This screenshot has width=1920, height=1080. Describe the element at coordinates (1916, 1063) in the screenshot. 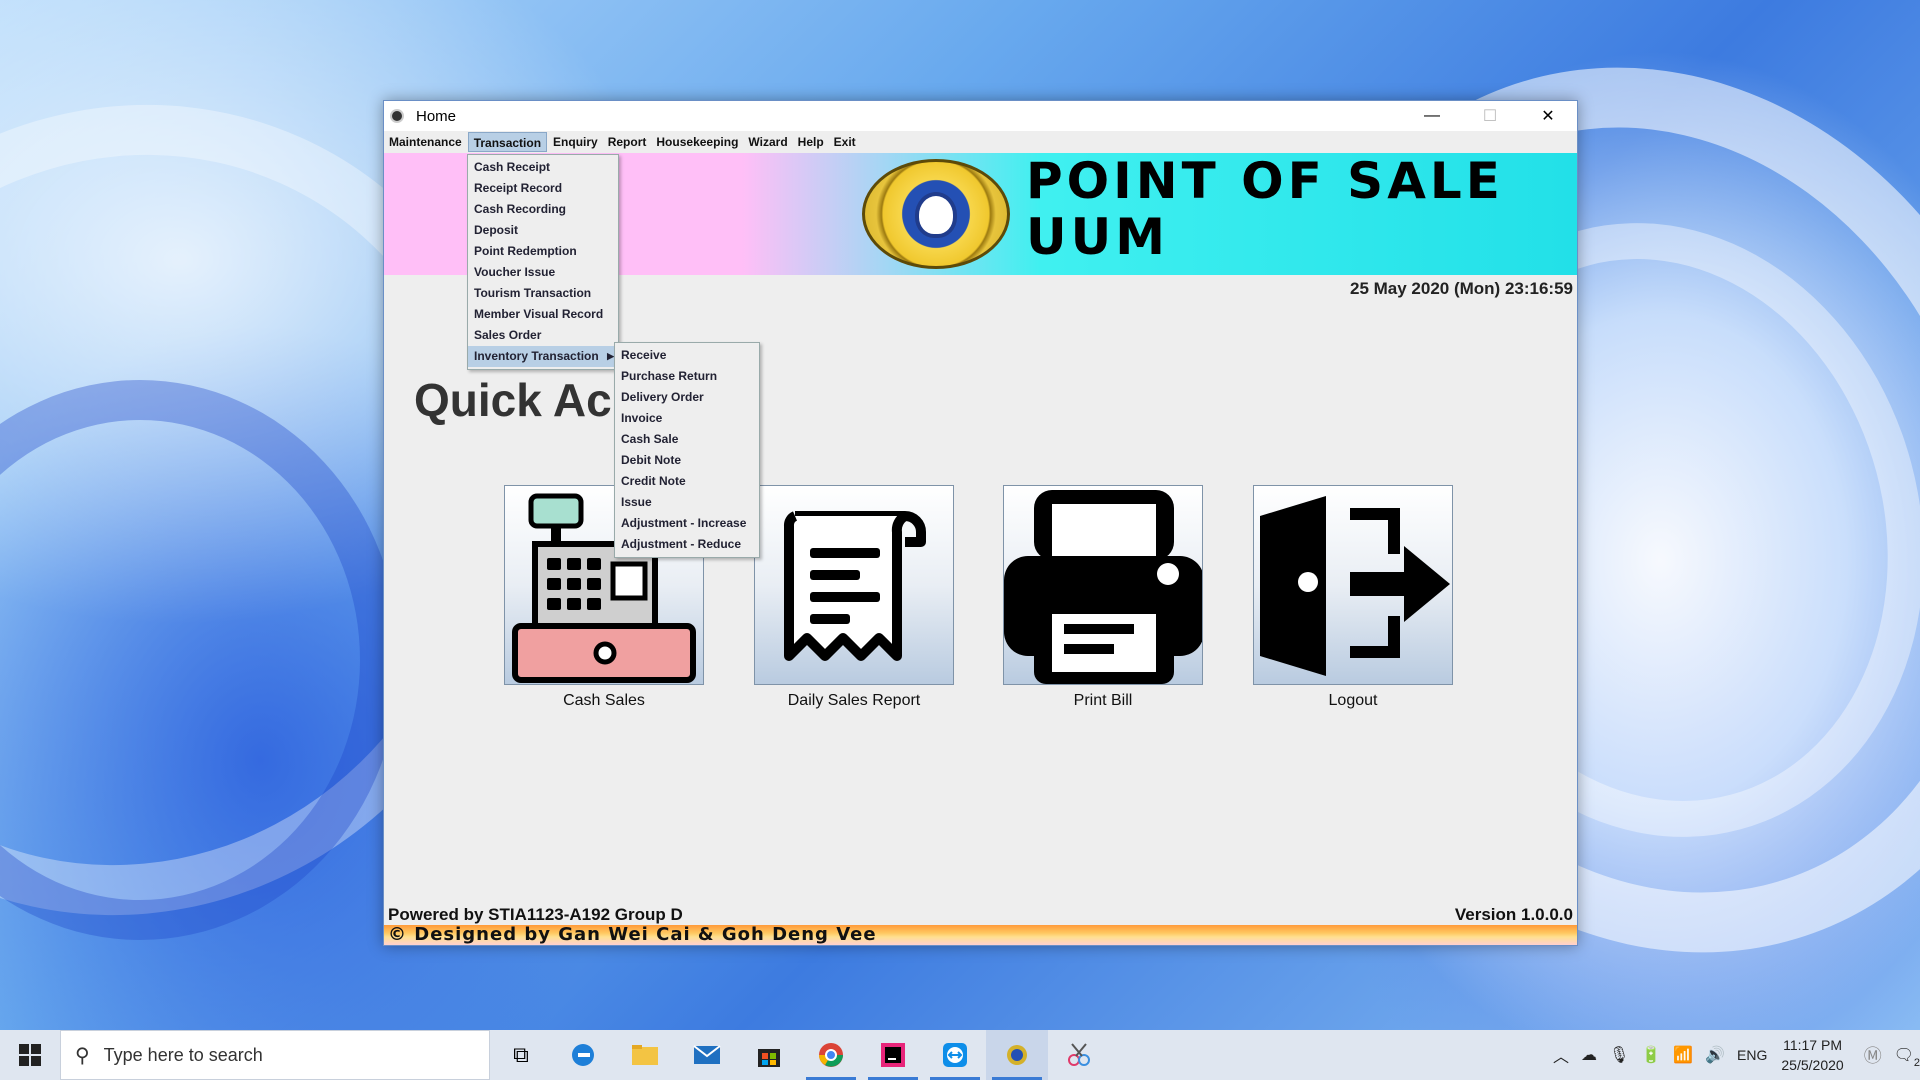

I see `notification-count: 2` at that location.